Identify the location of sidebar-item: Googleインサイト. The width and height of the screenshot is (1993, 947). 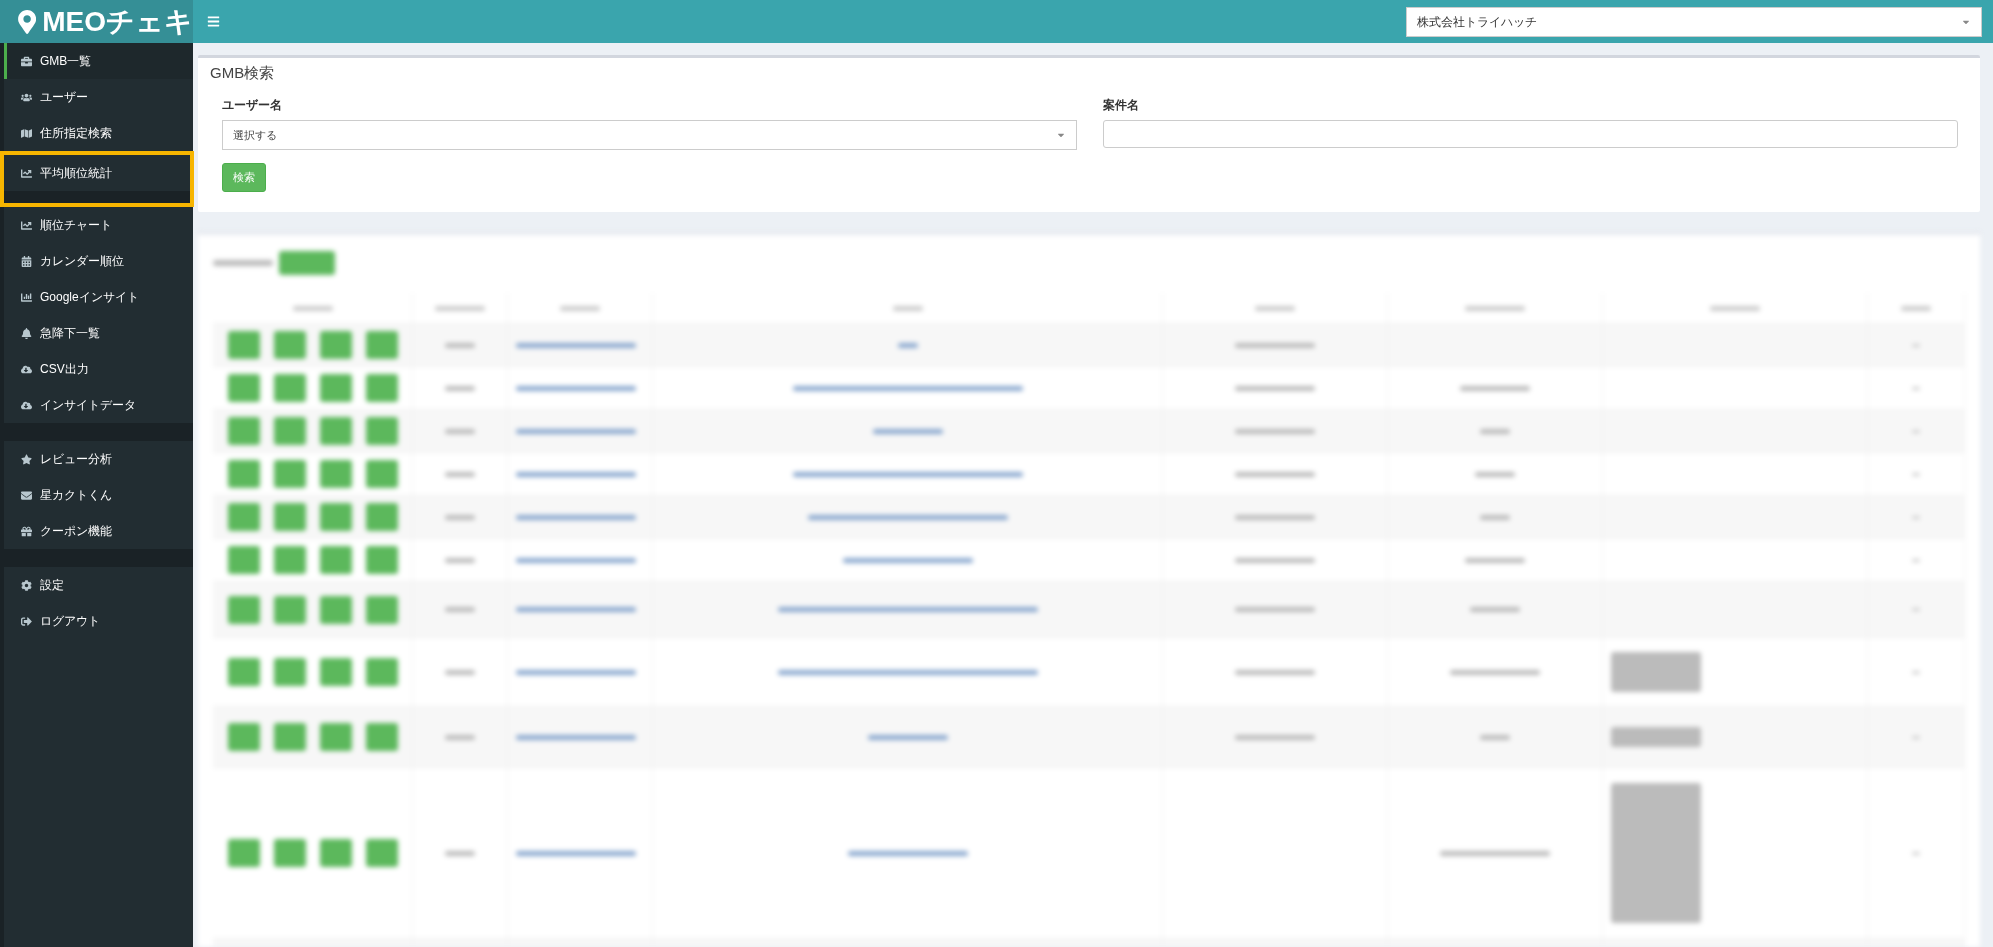
(98, 297).